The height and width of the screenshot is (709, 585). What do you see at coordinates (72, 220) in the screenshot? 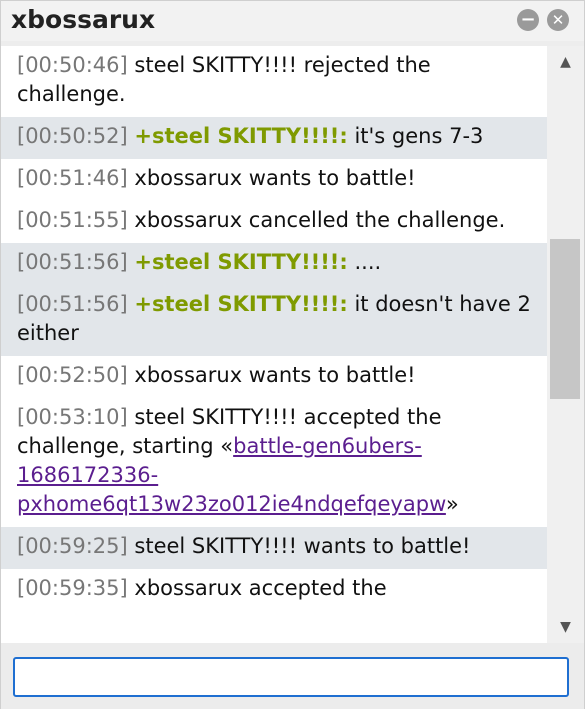
I see `message-timestamp: [00:51:55]` at bounding box center [72, 220].